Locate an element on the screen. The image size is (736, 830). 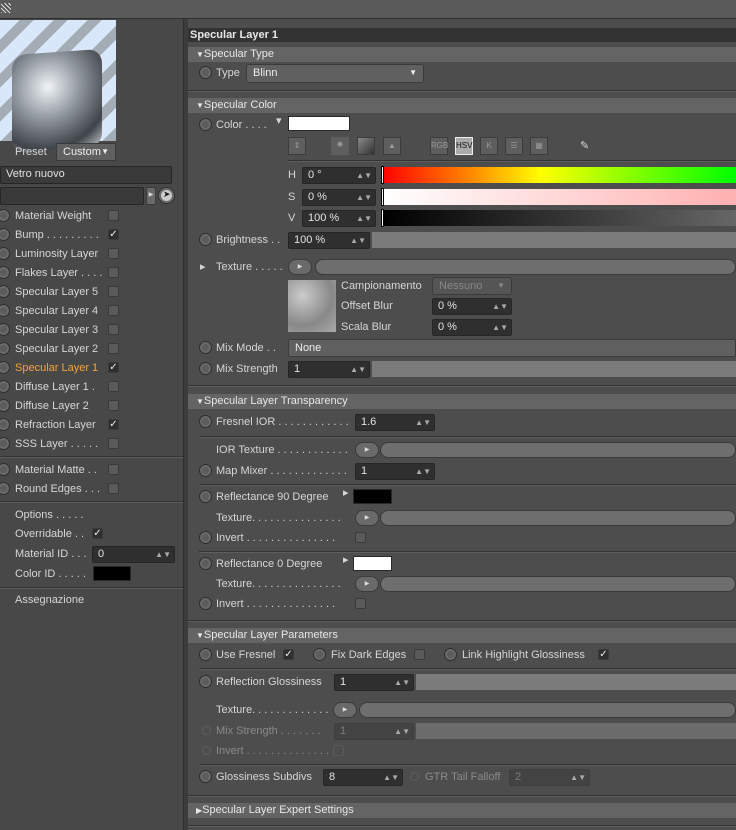
color-id-swatch is located at coordinates (112, 573).